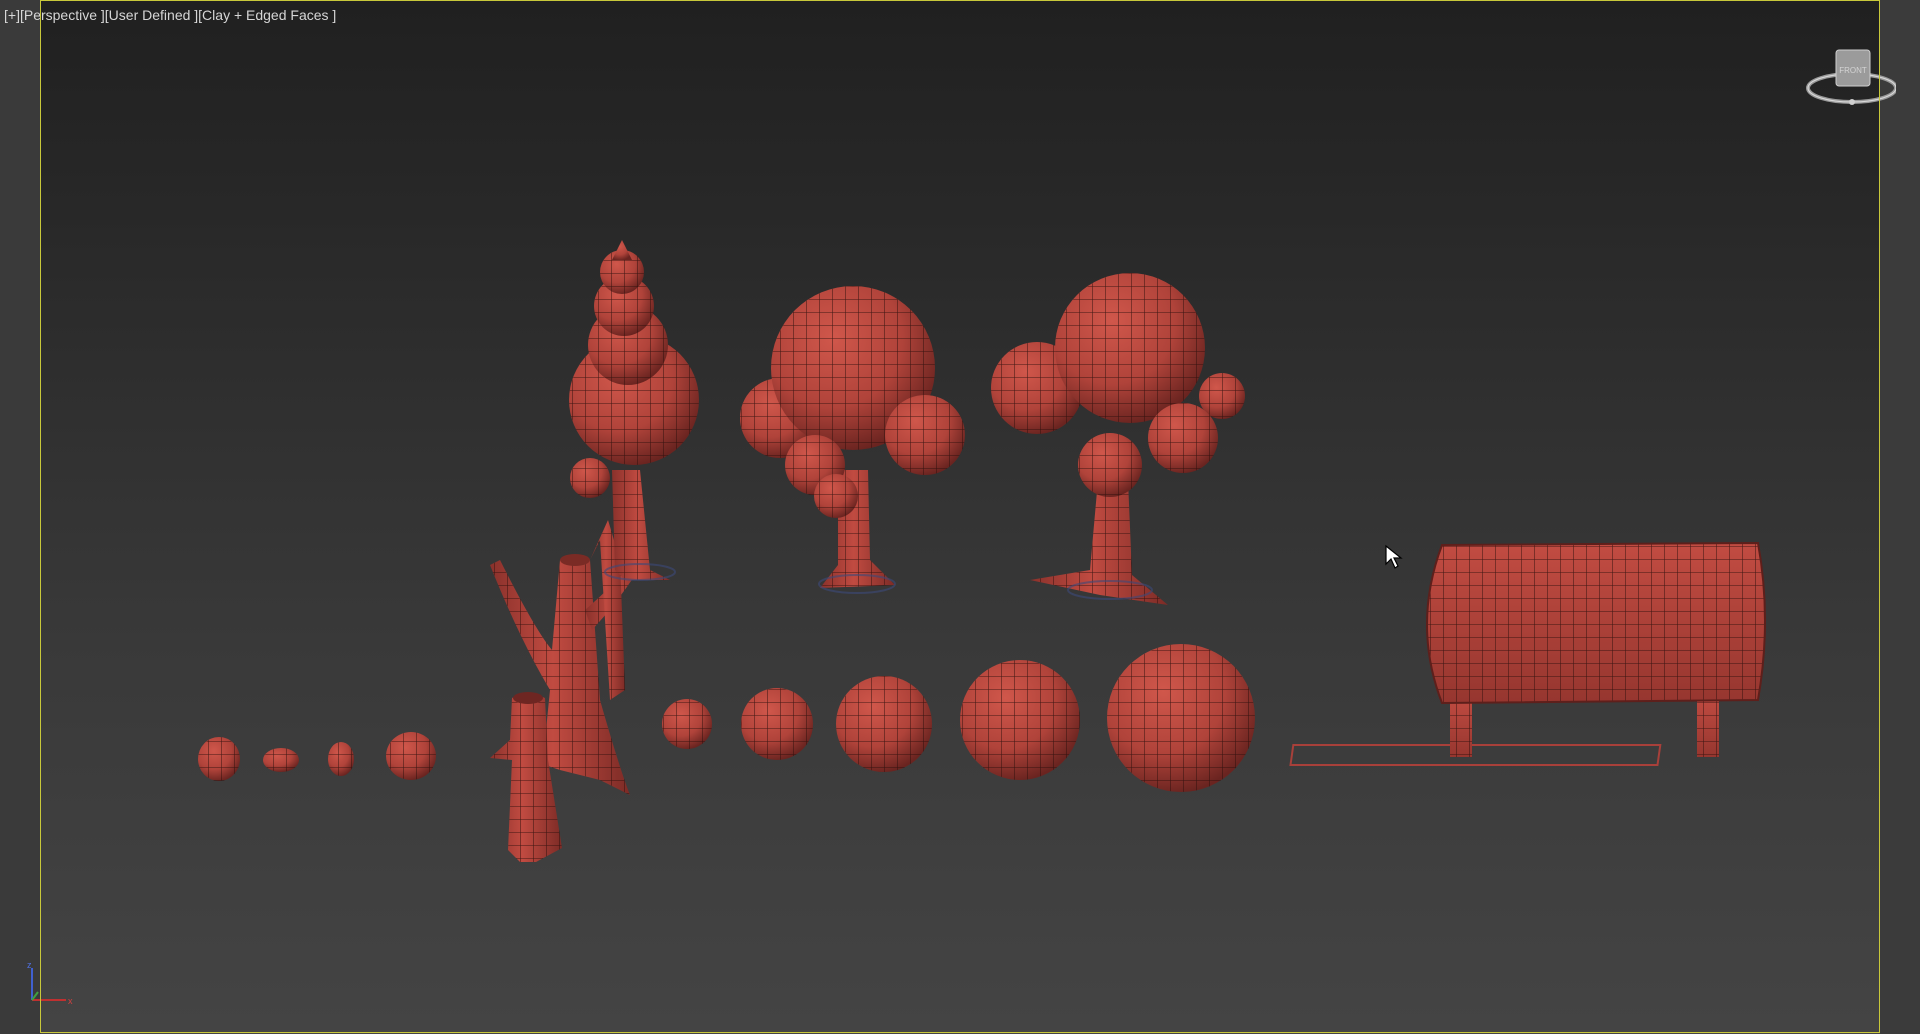 The width and height of the screenshot is (1920, 1034). I want to click on axis-z-label: z, so click(29, 965).